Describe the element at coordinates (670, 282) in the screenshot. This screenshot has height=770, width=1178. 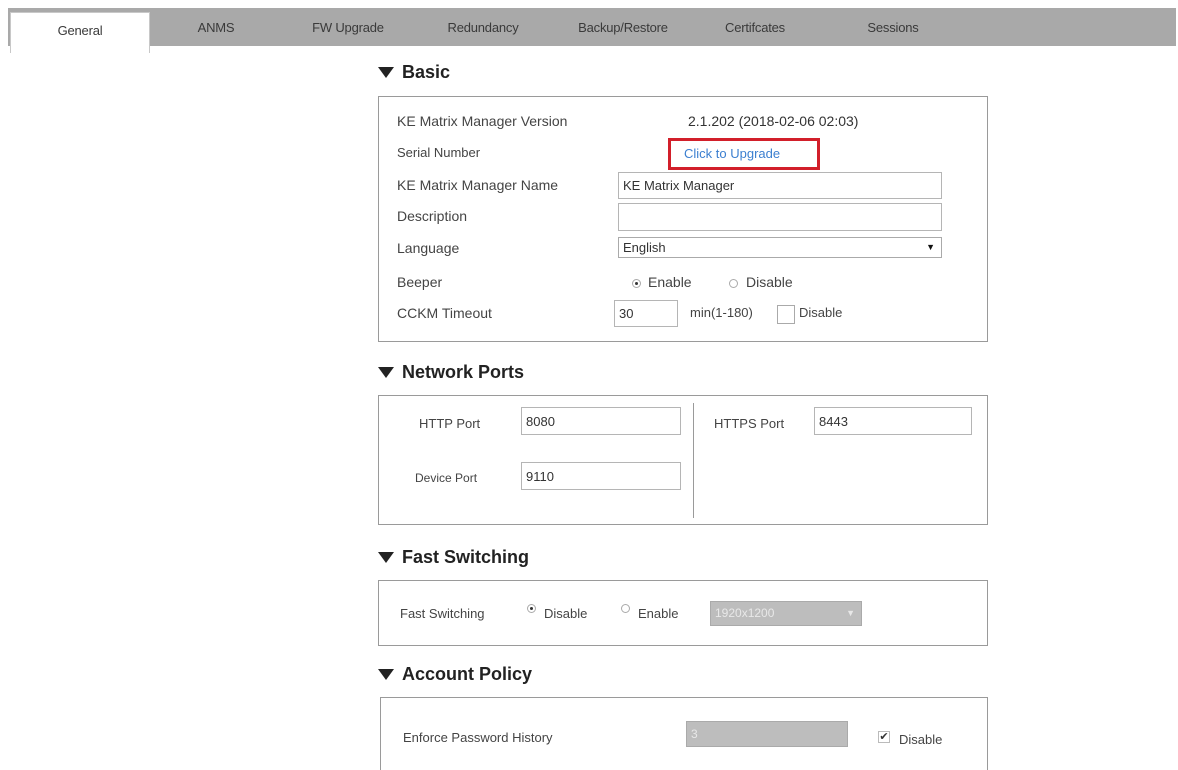
I see `beeper-enable-label: Enable` at that location.